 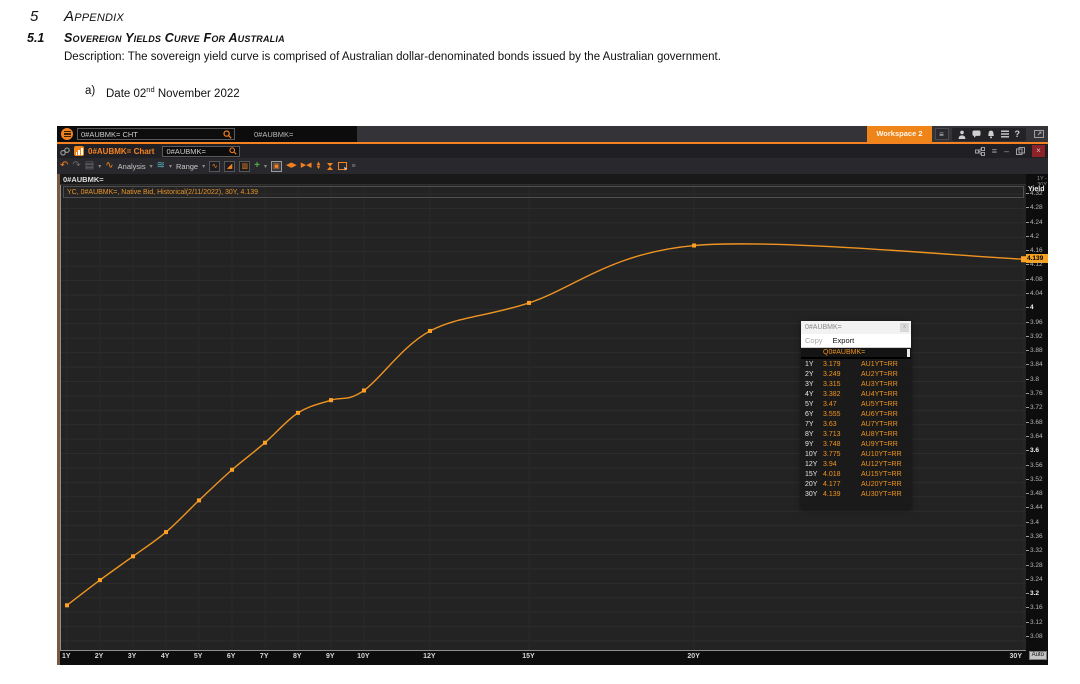 I want to click on popup-table-row: 7Y 3.63 AU7YT=RR, so click(x=856, y=424).